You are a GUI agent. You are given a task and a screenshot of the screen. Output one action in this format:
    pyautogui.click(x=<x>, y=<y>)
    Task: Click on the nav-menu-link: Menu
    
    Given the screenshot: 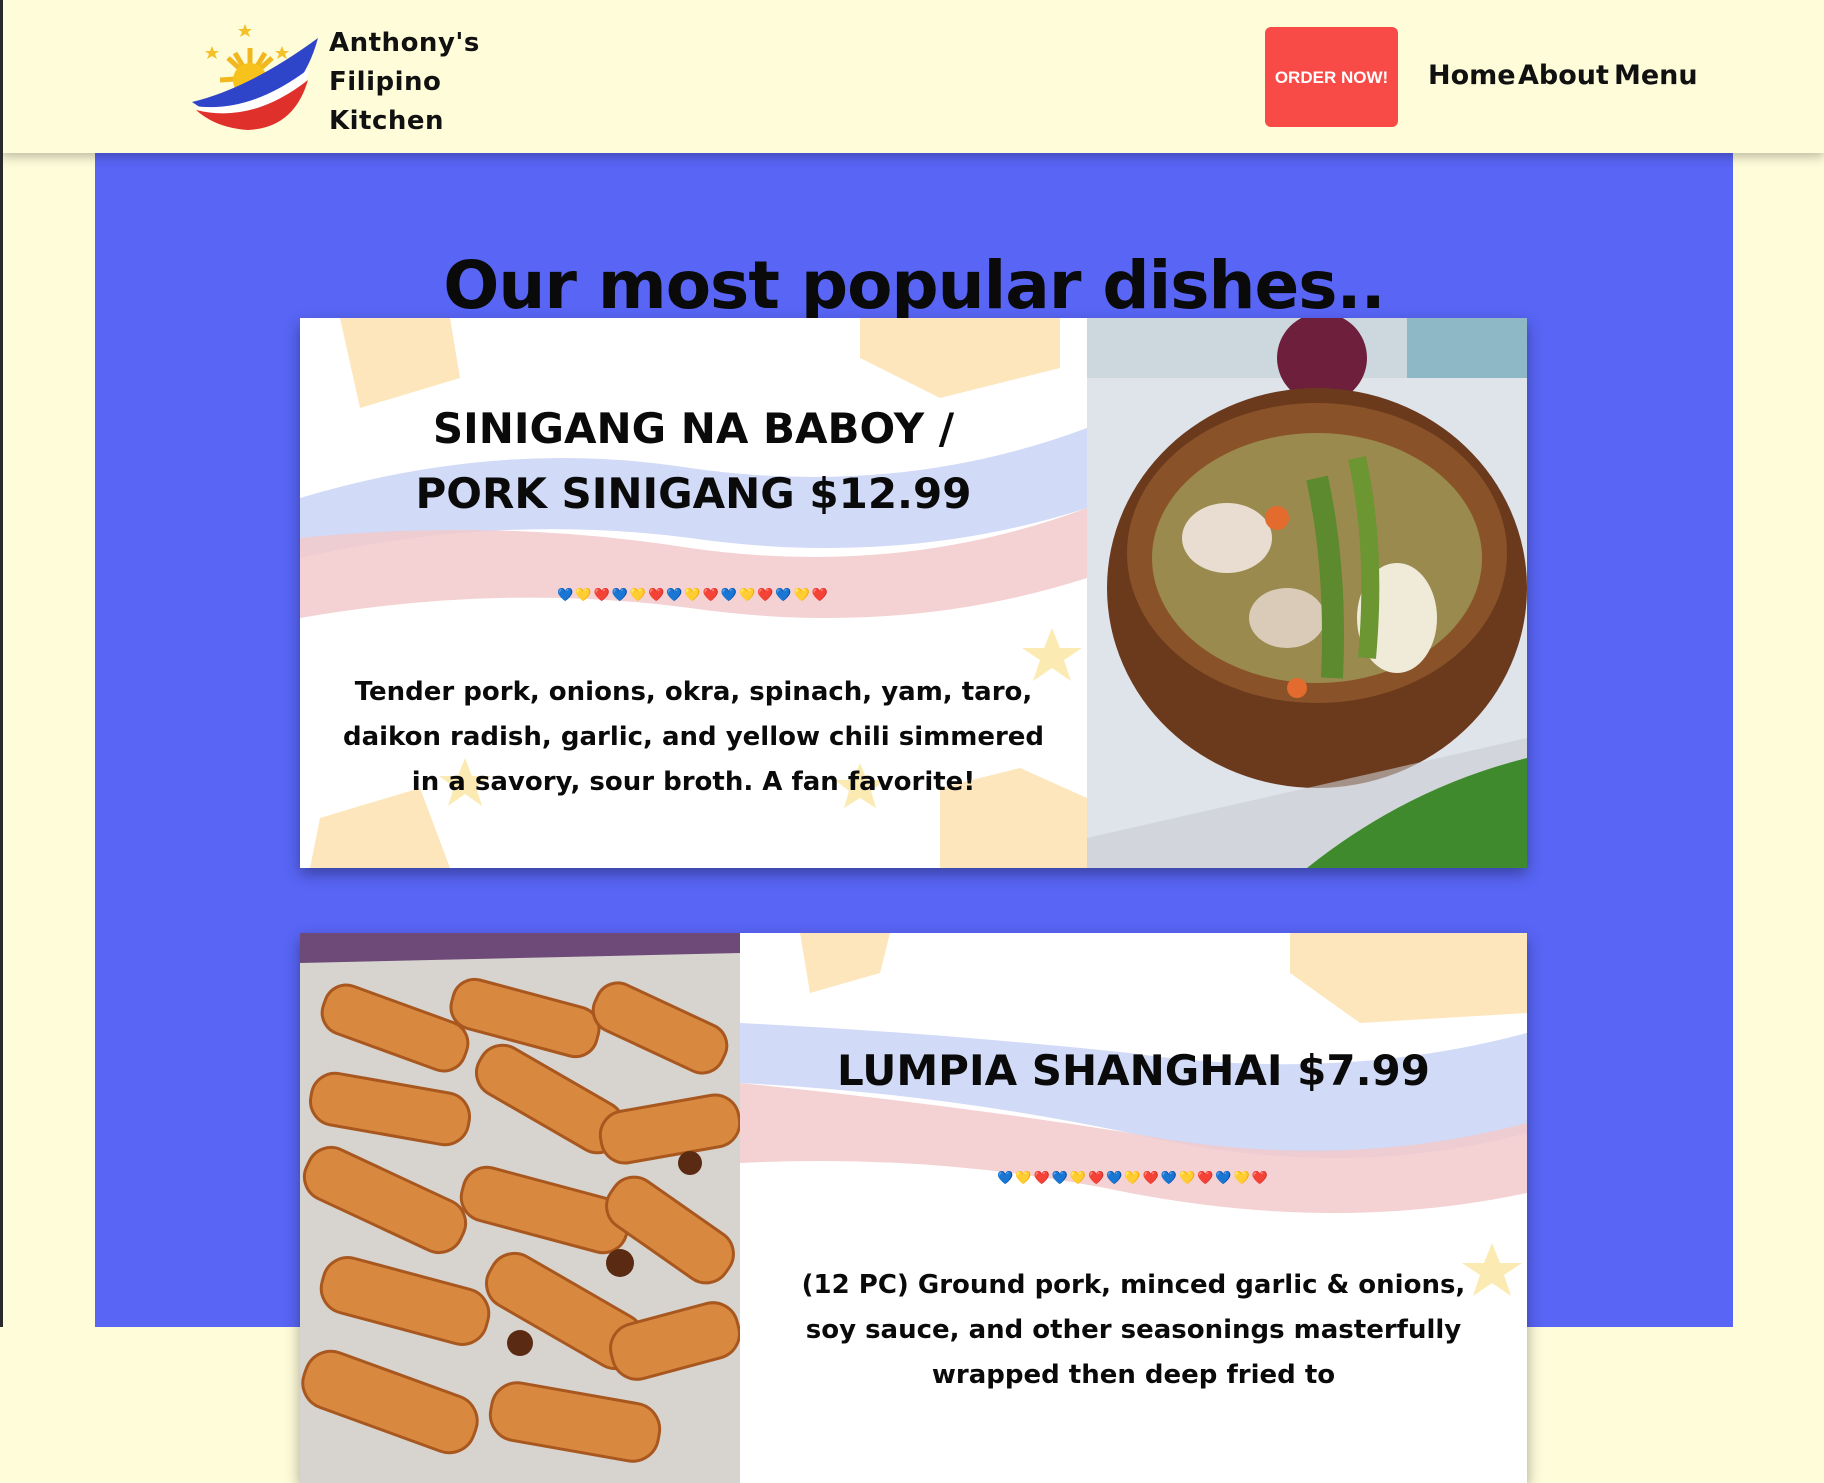 What is the action you would take?
    pyautogui.click(x=1656, y=75)
    